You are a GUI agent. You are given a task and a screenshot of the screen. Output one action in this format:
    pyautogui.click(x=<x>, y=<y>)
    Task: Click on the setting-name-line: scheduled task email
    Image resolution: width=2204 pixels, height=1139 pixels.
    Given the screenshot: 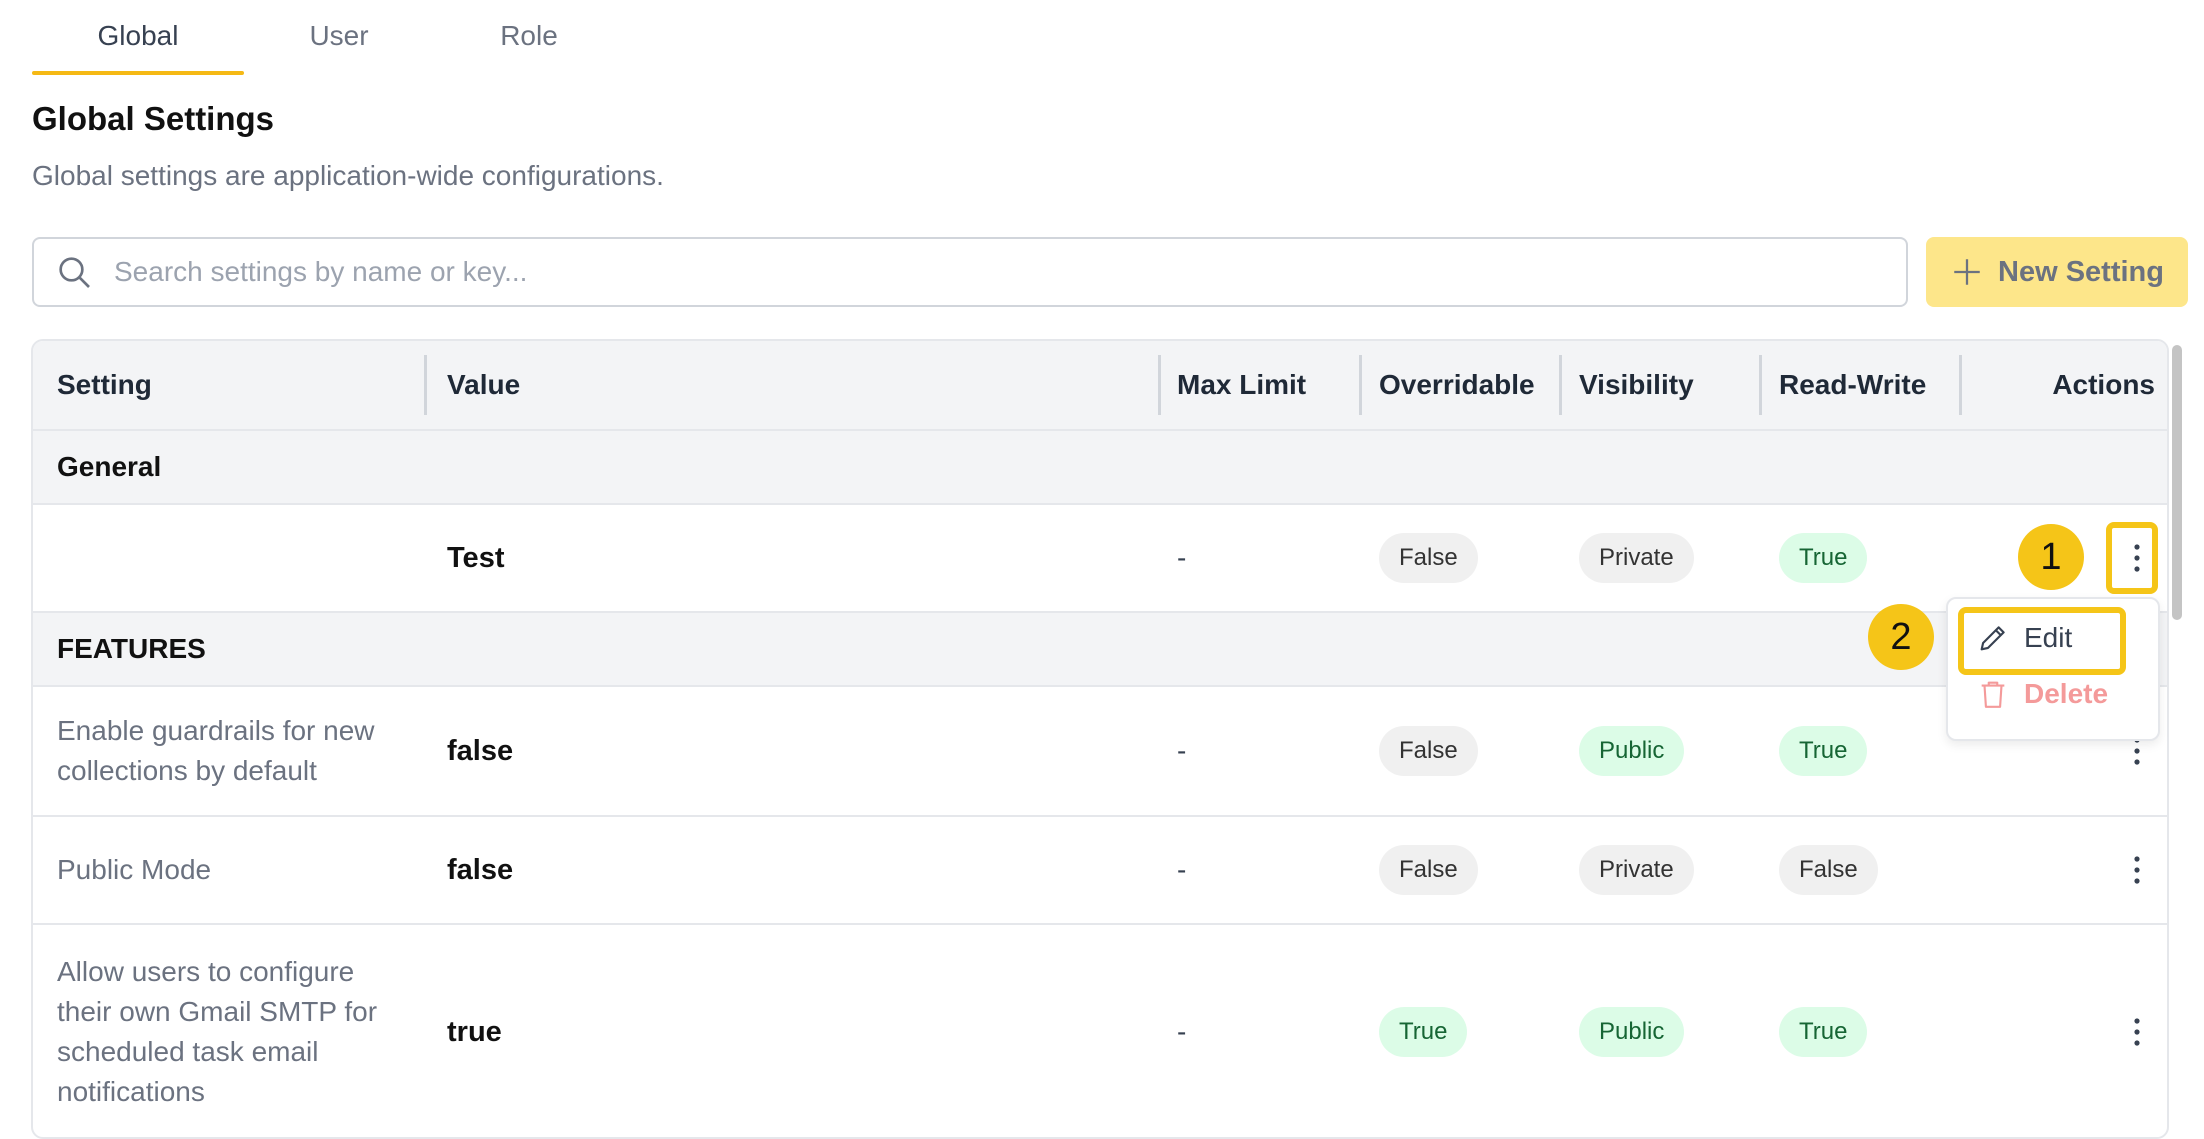 What is the action you would take?
    pyautogui.click(x=188, y=1051)
    